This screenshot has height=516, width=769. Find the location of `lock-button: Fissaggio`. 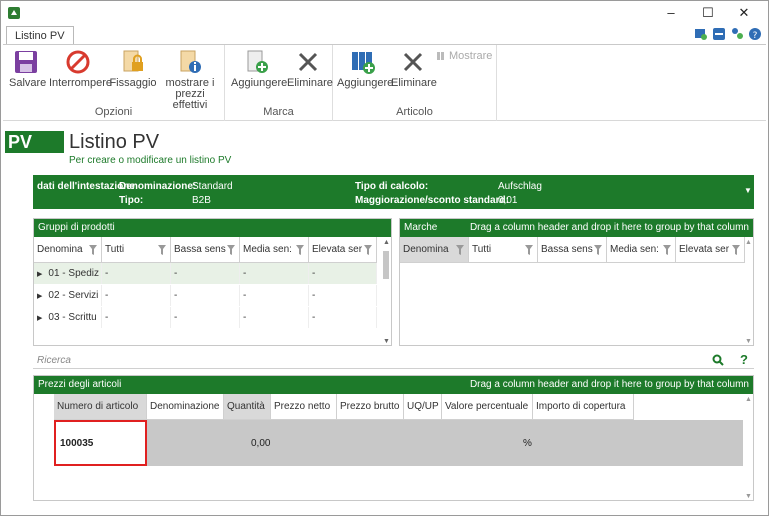

lock-button: Fissaggio is located at coordinates (133, 69).